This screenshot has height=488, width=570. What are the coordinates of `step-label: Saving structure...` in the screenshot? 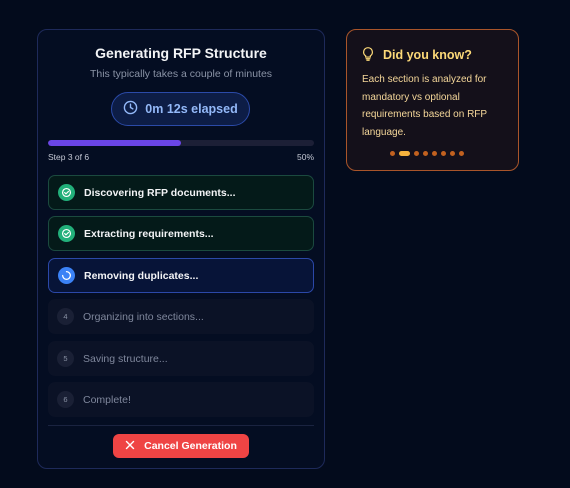 It's located at (125, 358).